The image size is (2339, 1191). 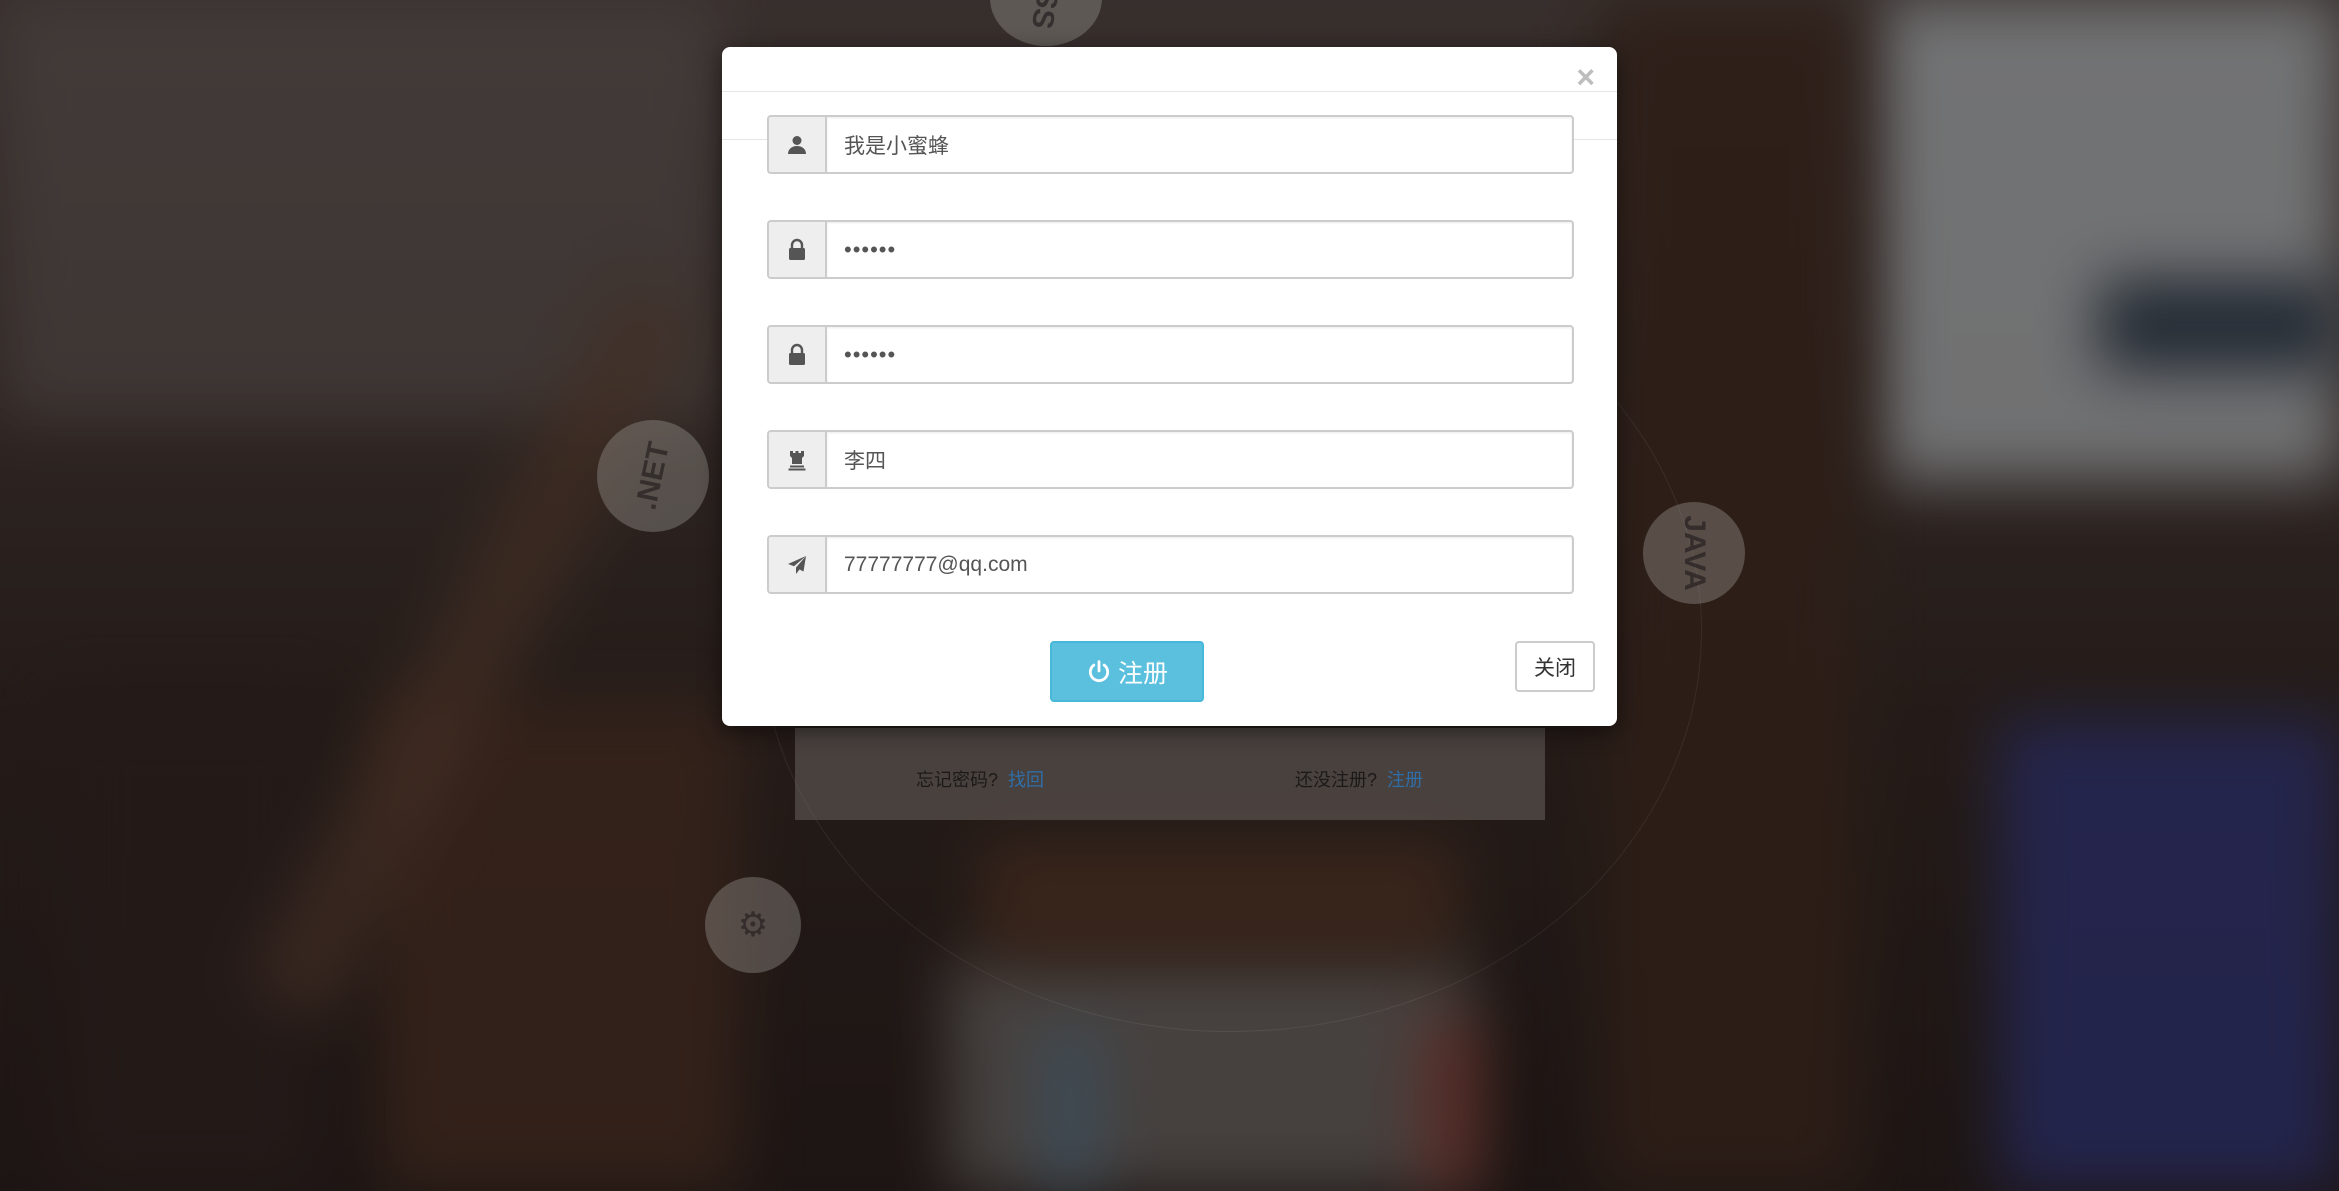 I want to click on net-badge: .NET, so click(x=653, y=476).